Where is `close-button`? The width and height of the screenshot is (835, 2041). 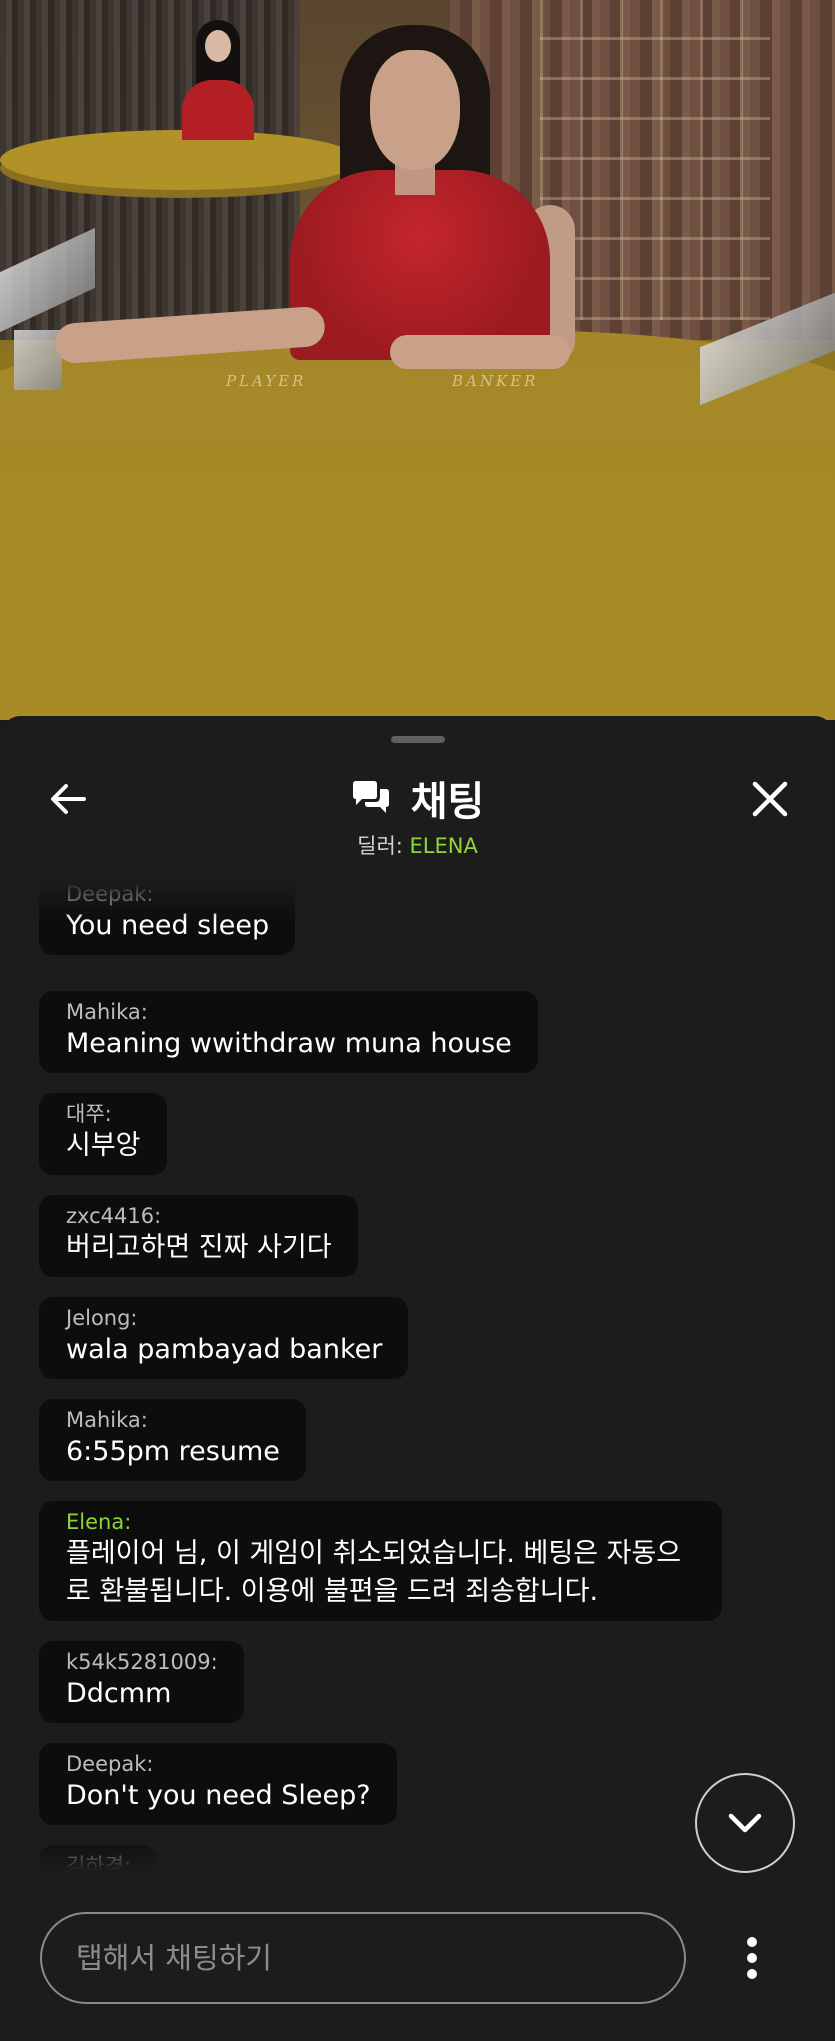
close-button is located at coordinates (770, 799).